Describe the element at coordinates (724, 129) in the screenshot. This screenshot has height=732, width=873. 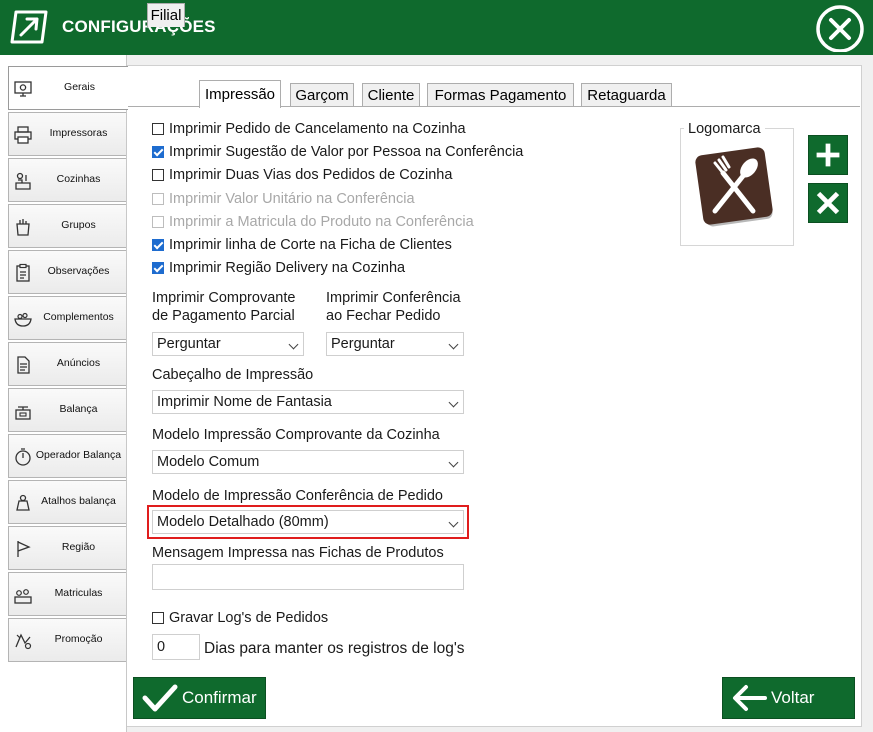
I see `logomarca-label: Logomarca` at that location.